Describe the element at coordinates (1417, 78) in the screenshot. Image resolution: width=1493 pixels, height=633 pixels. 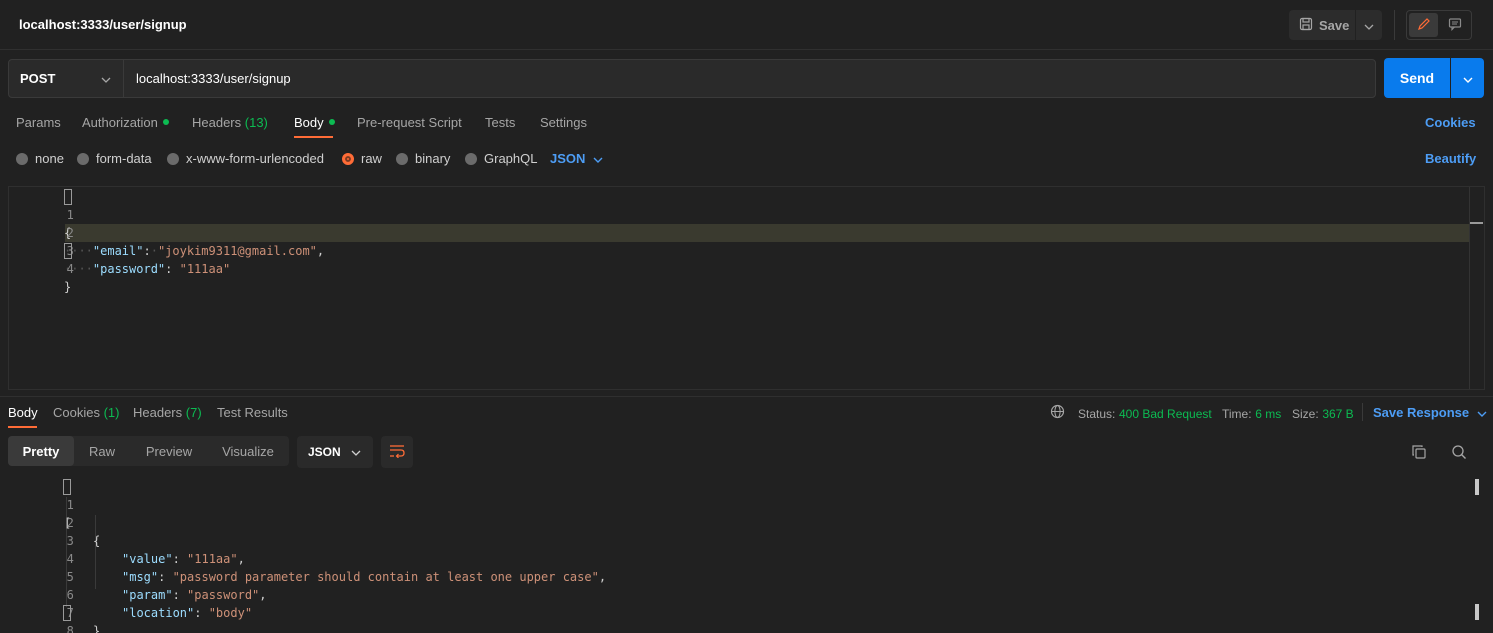
I see `send-button: Send` at that location.